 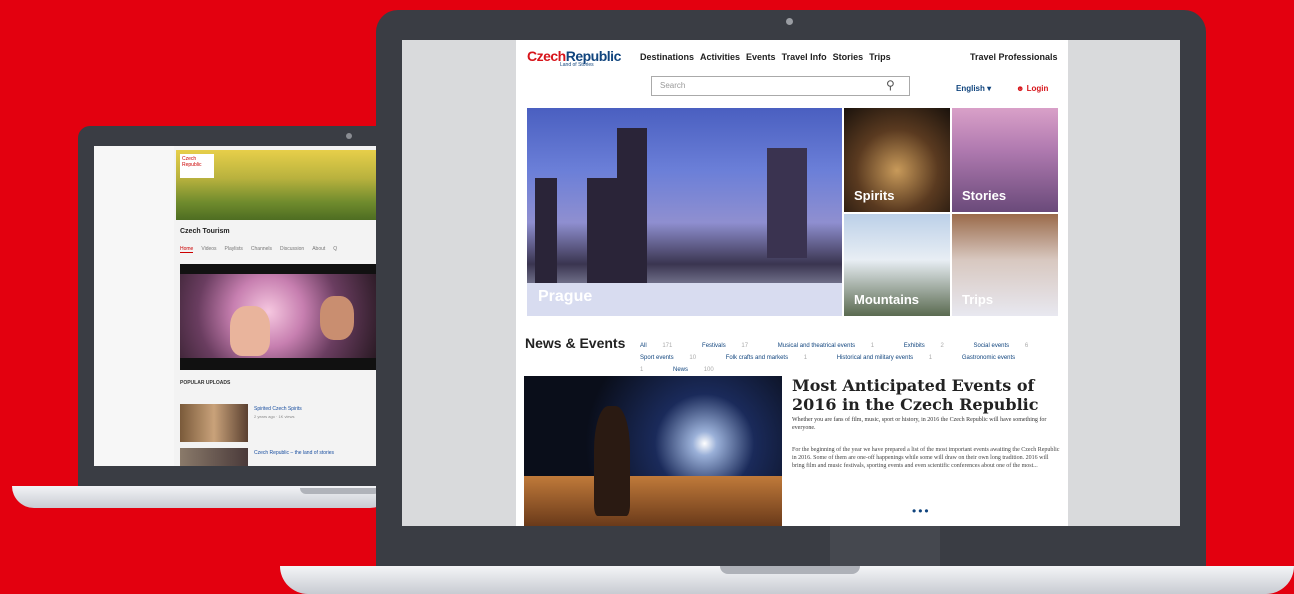 What do you see at coordinates (931, 346) in the screenshot?
I see `filter-item: Exhibits 2` at bounding box center [931, 346].